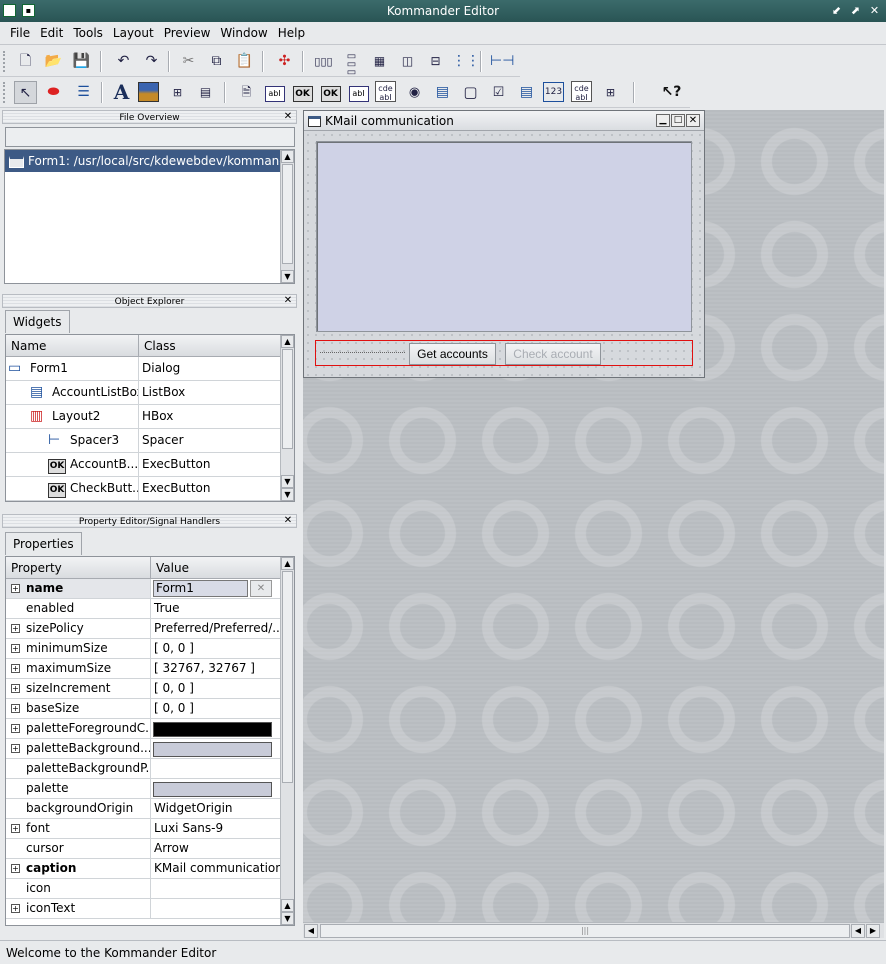  Describe the element at coordinates (216, 868) in the screenshot. I see `property-value-cell: KMail communication` at that location.